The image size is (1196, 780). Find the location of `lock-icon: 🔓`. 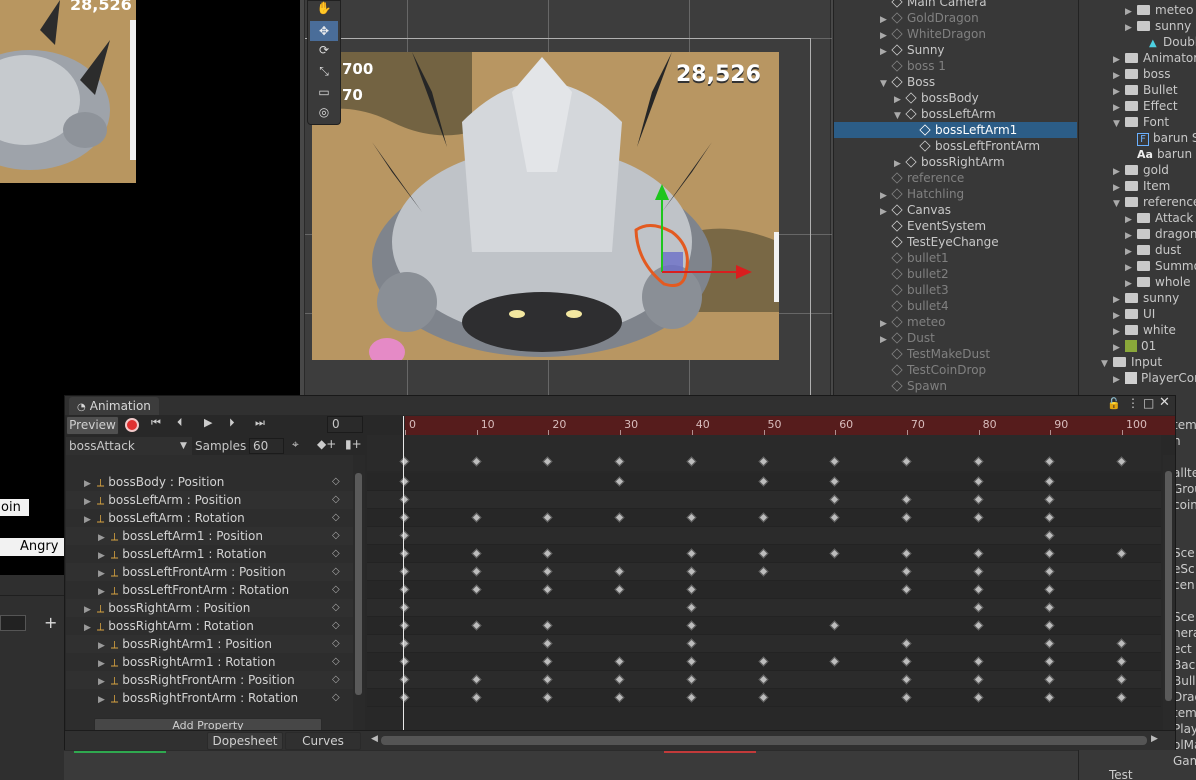

lock-icon: 🔓 is located at coordinates (1114, 403).